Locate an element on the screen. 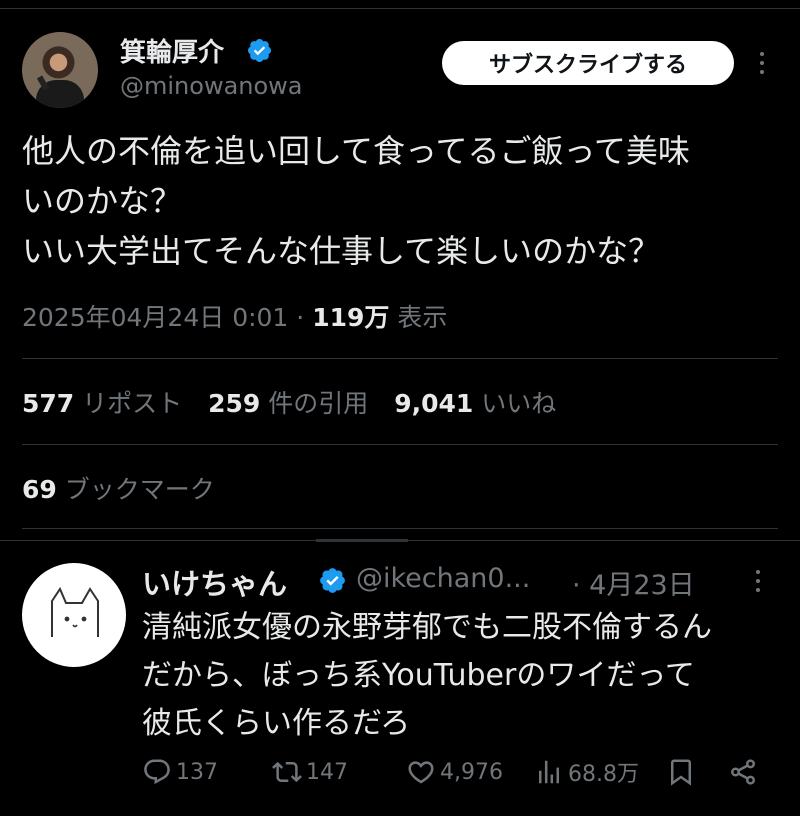  tweet-meta: 2025年04月24日 0:01 · 119万 表示 is located at coordinates (234, 316).